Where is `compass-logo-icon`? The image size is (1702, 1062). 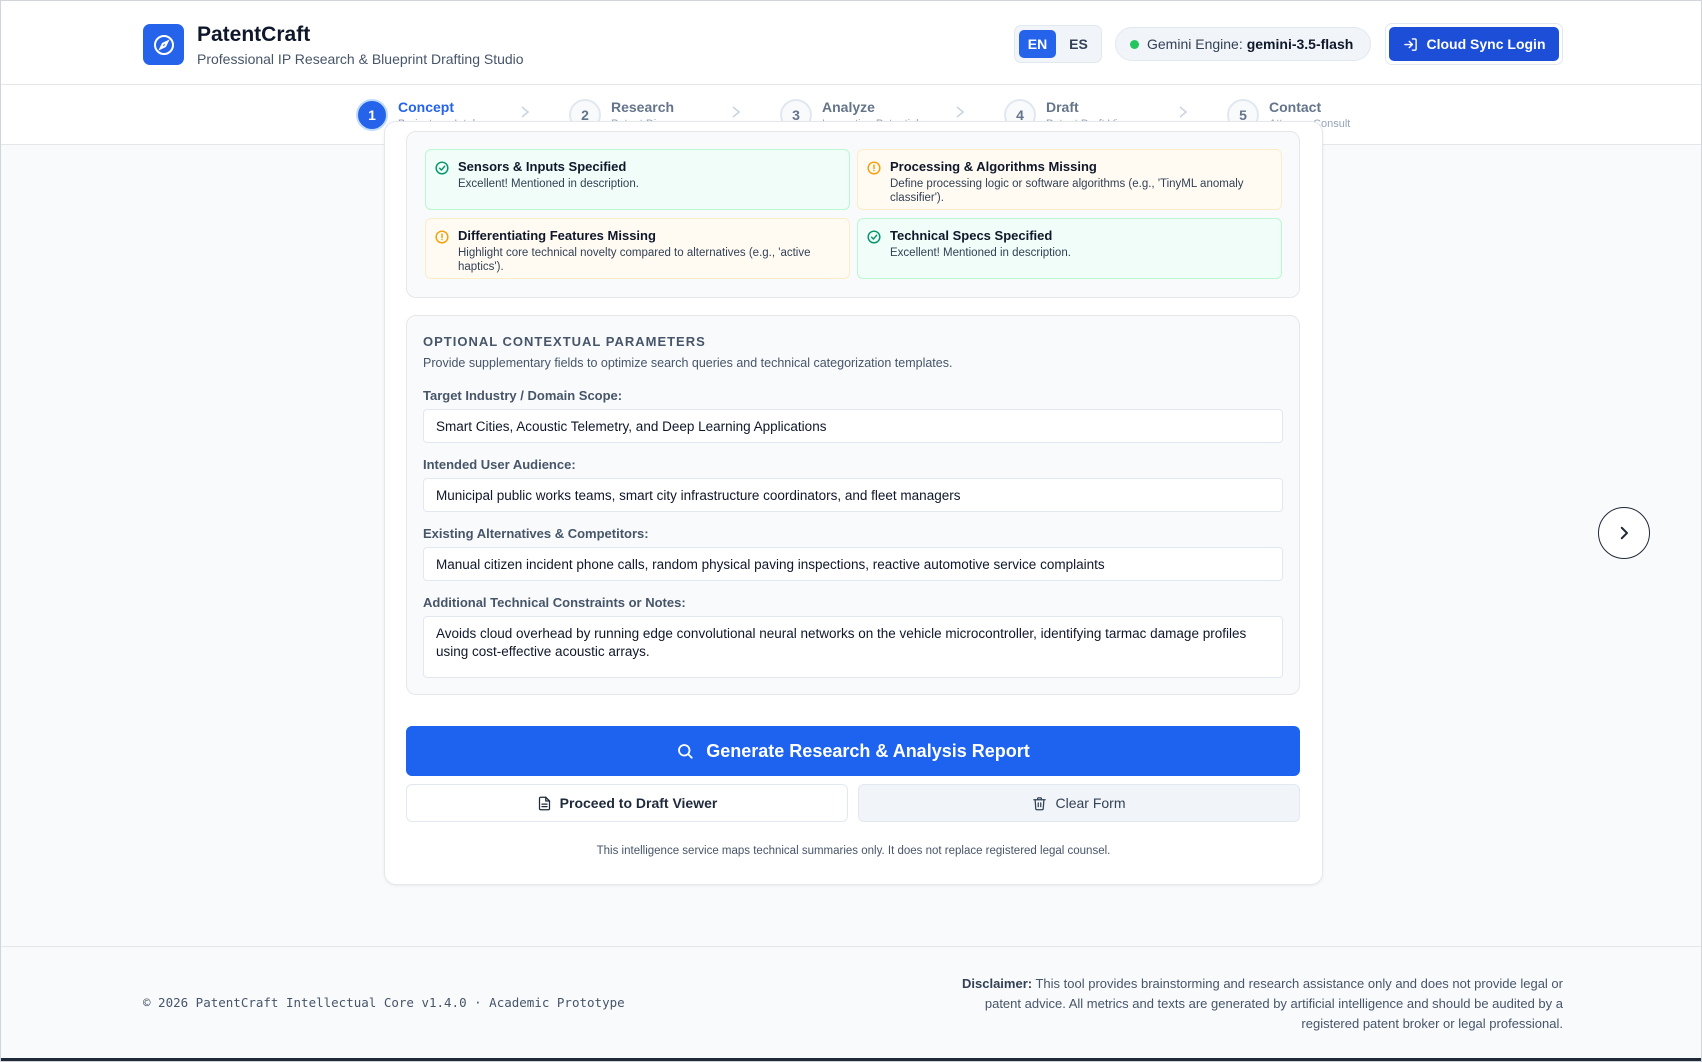 compass-logo-icon is located at coordinates (163, 44).